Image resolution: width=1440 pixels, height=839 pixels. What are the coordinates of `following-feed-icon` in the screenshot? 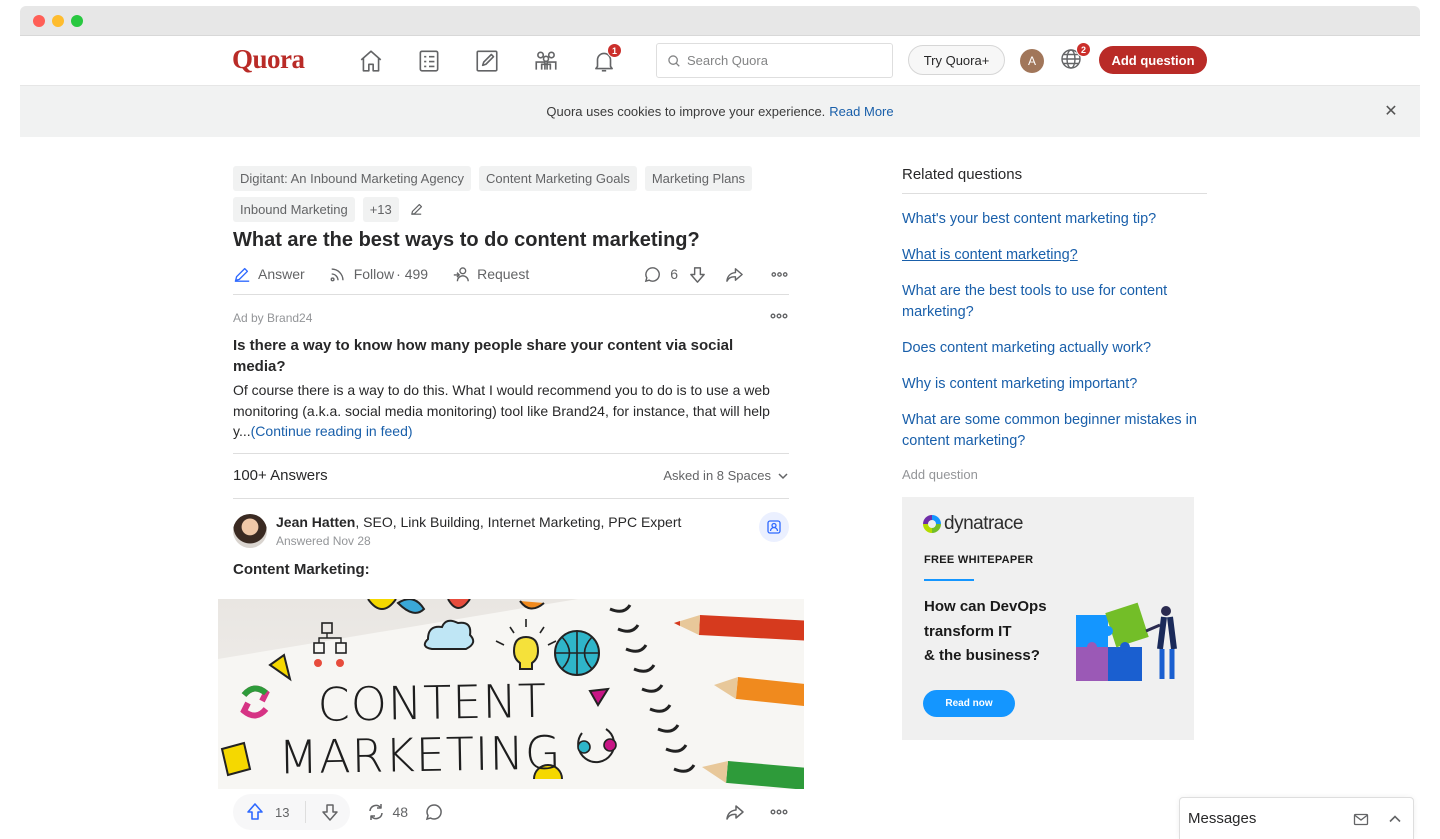 It's located at (429, 61).